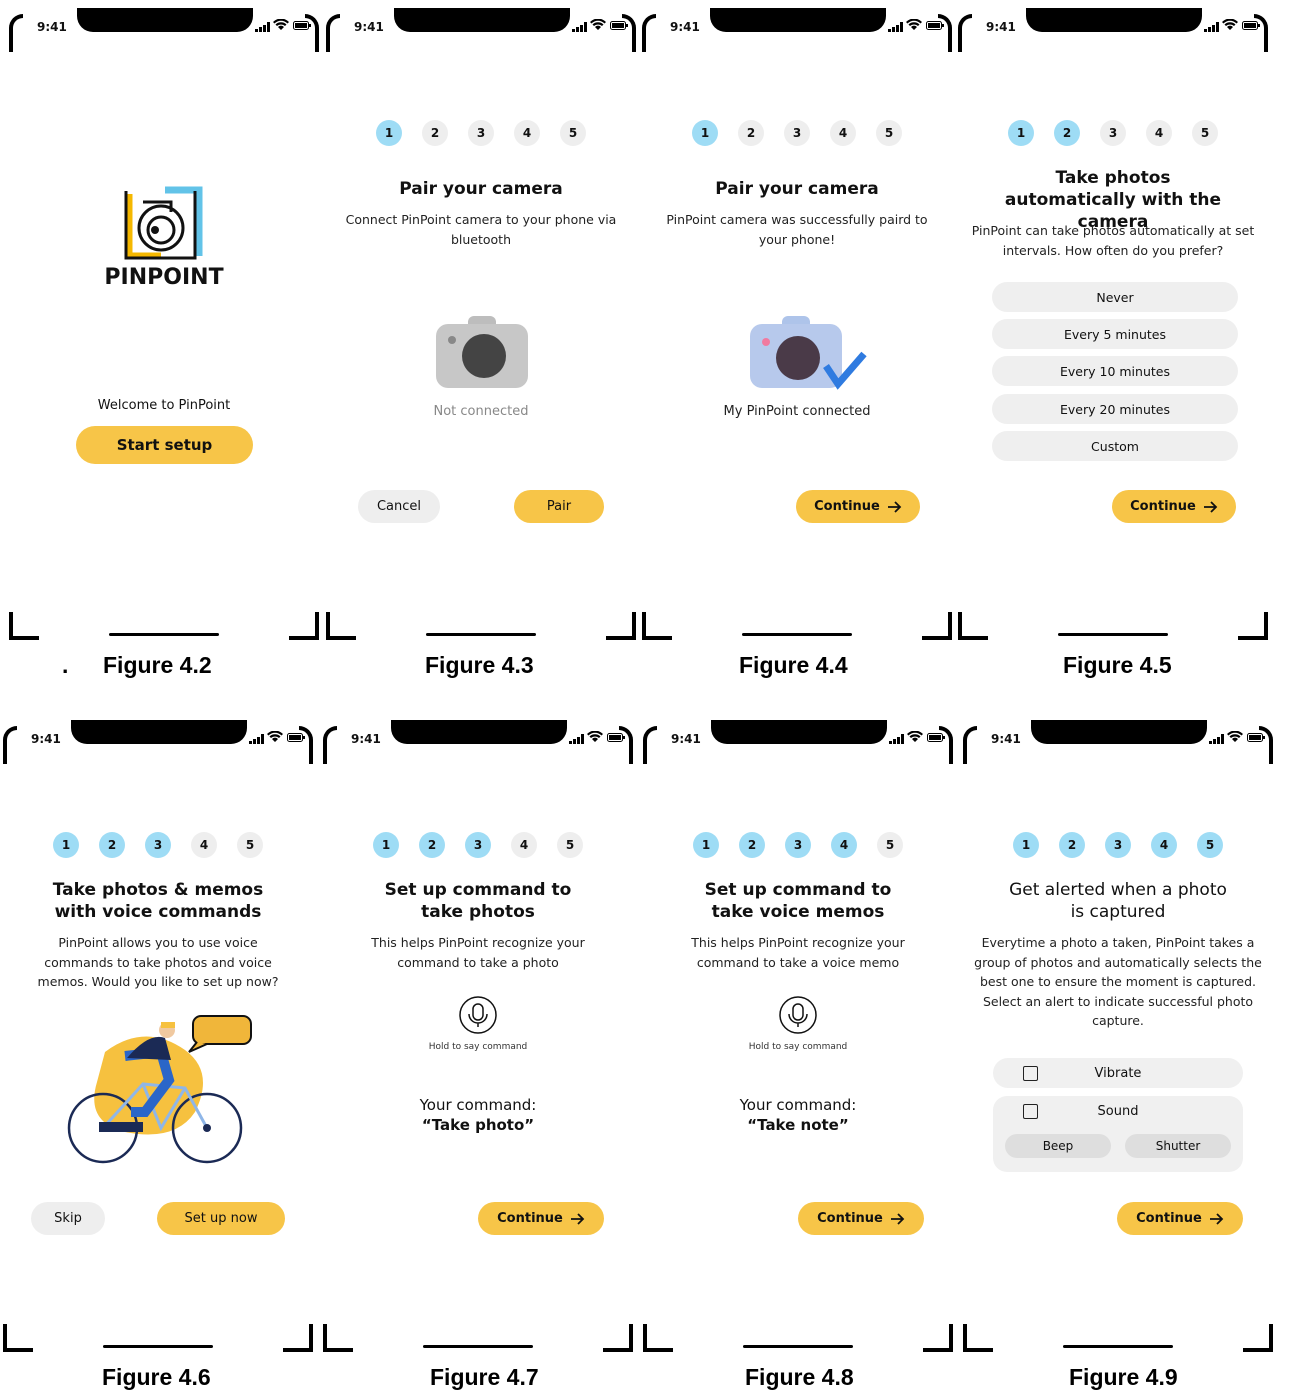 The height and width of the screenshot is (1391, 1297). What do you see at coordinates (1178, 1146) in the screenshot?
I see `shutter-chip: Shutter` at bounding box center [1178, 1146].